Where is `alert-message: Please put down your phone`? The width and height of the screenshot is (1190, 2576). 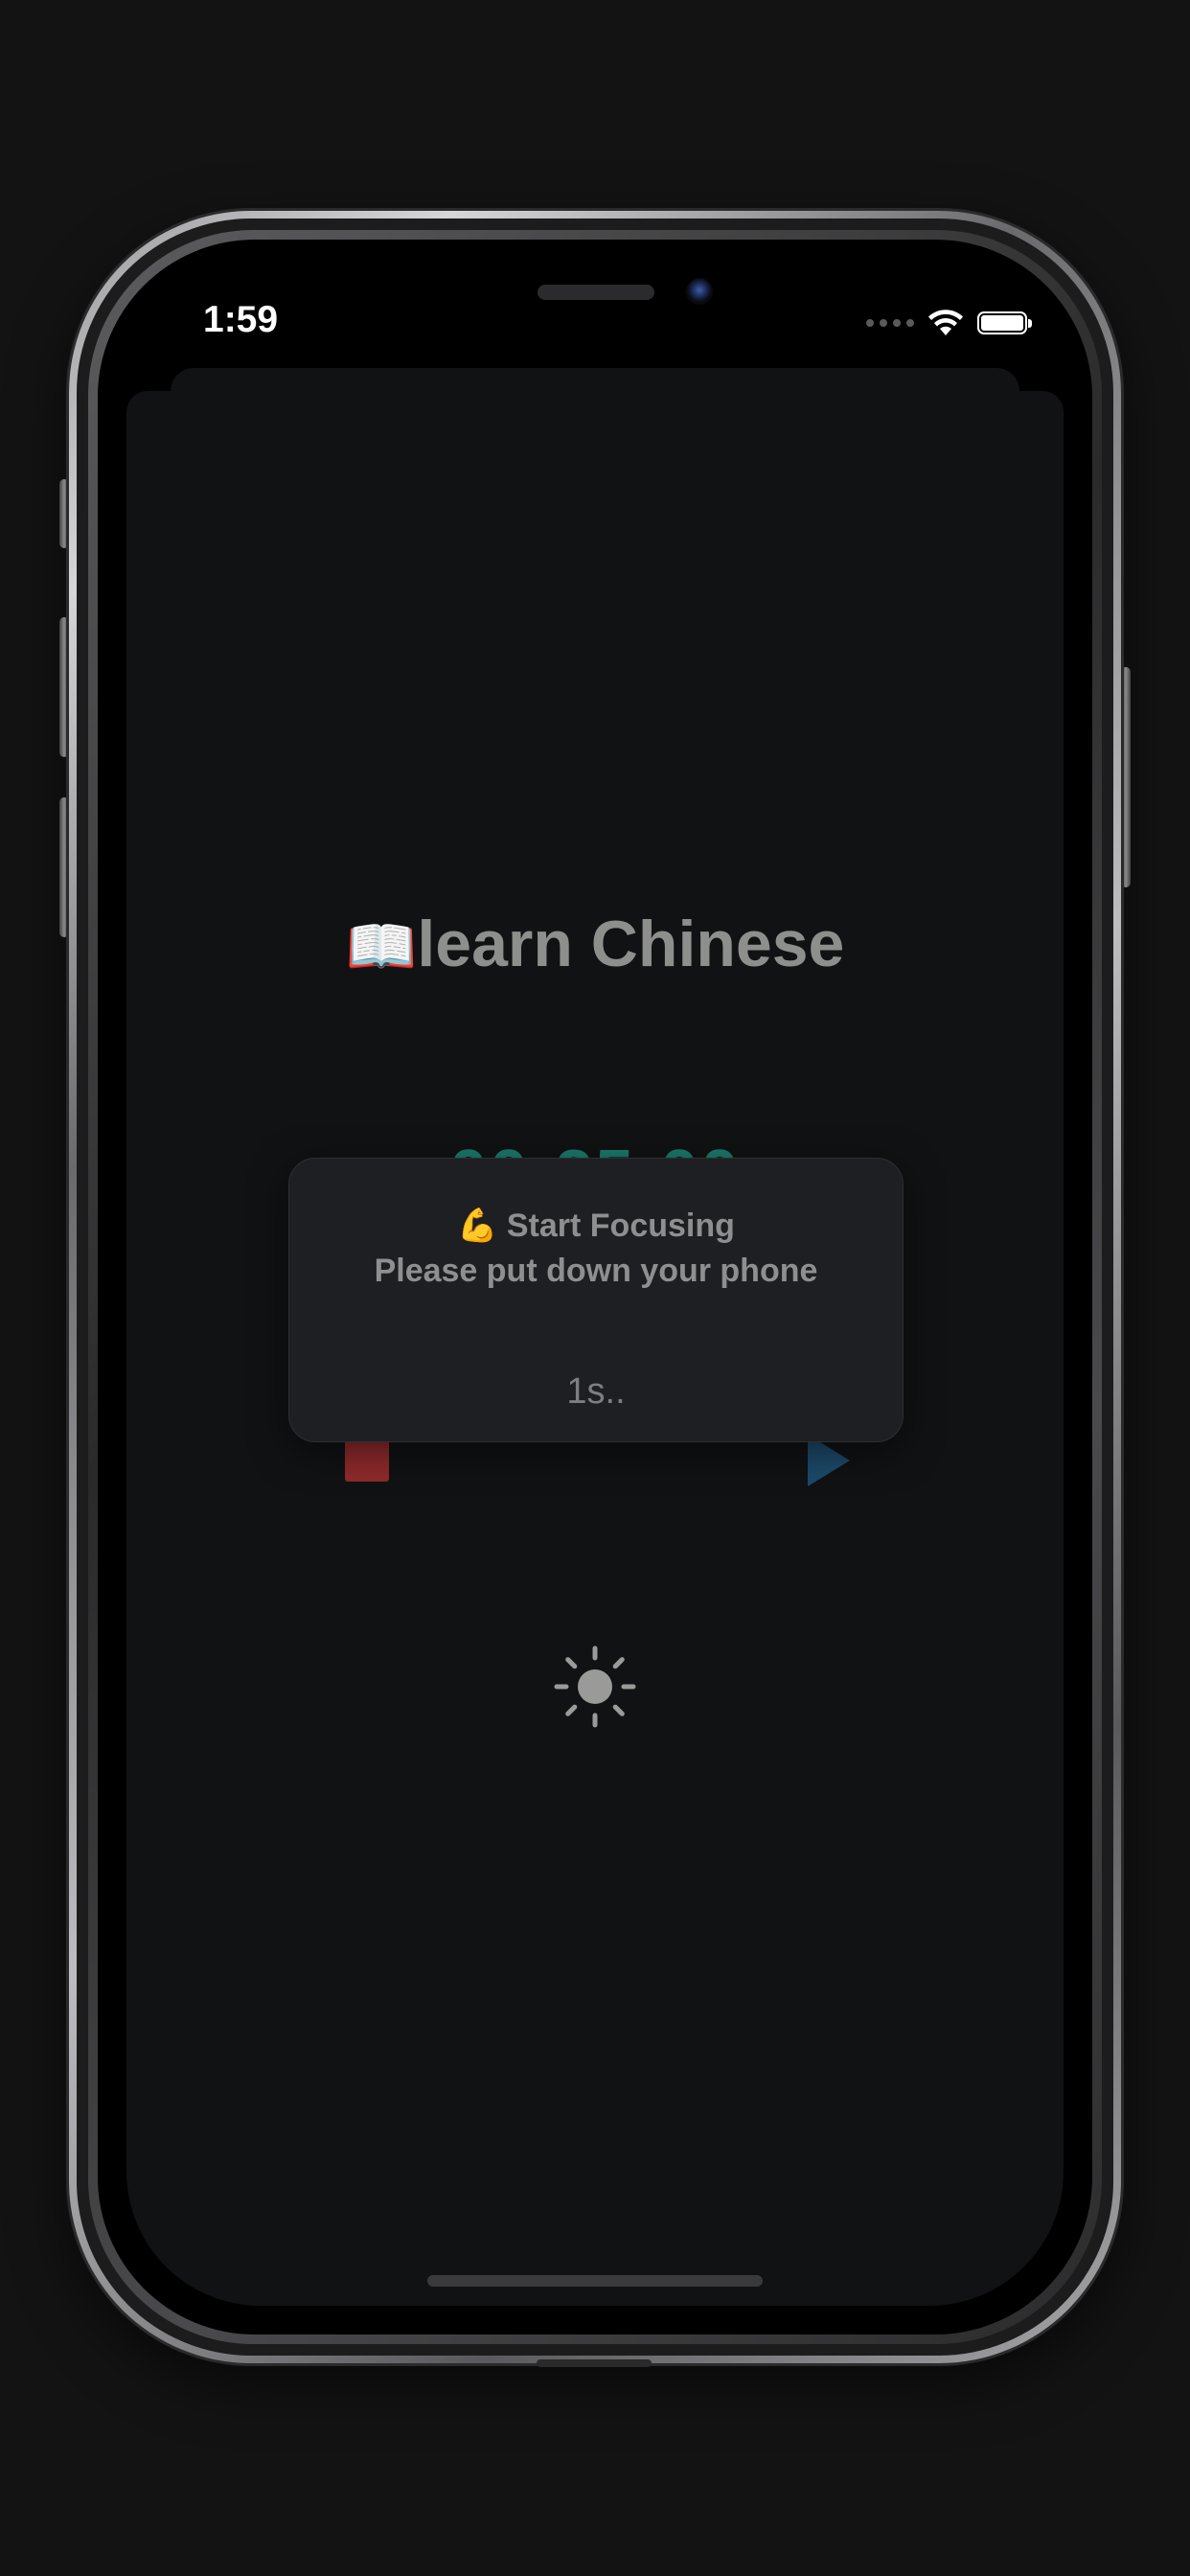
alert-message: Please put down your phone is located at coordinates (596, 1271).